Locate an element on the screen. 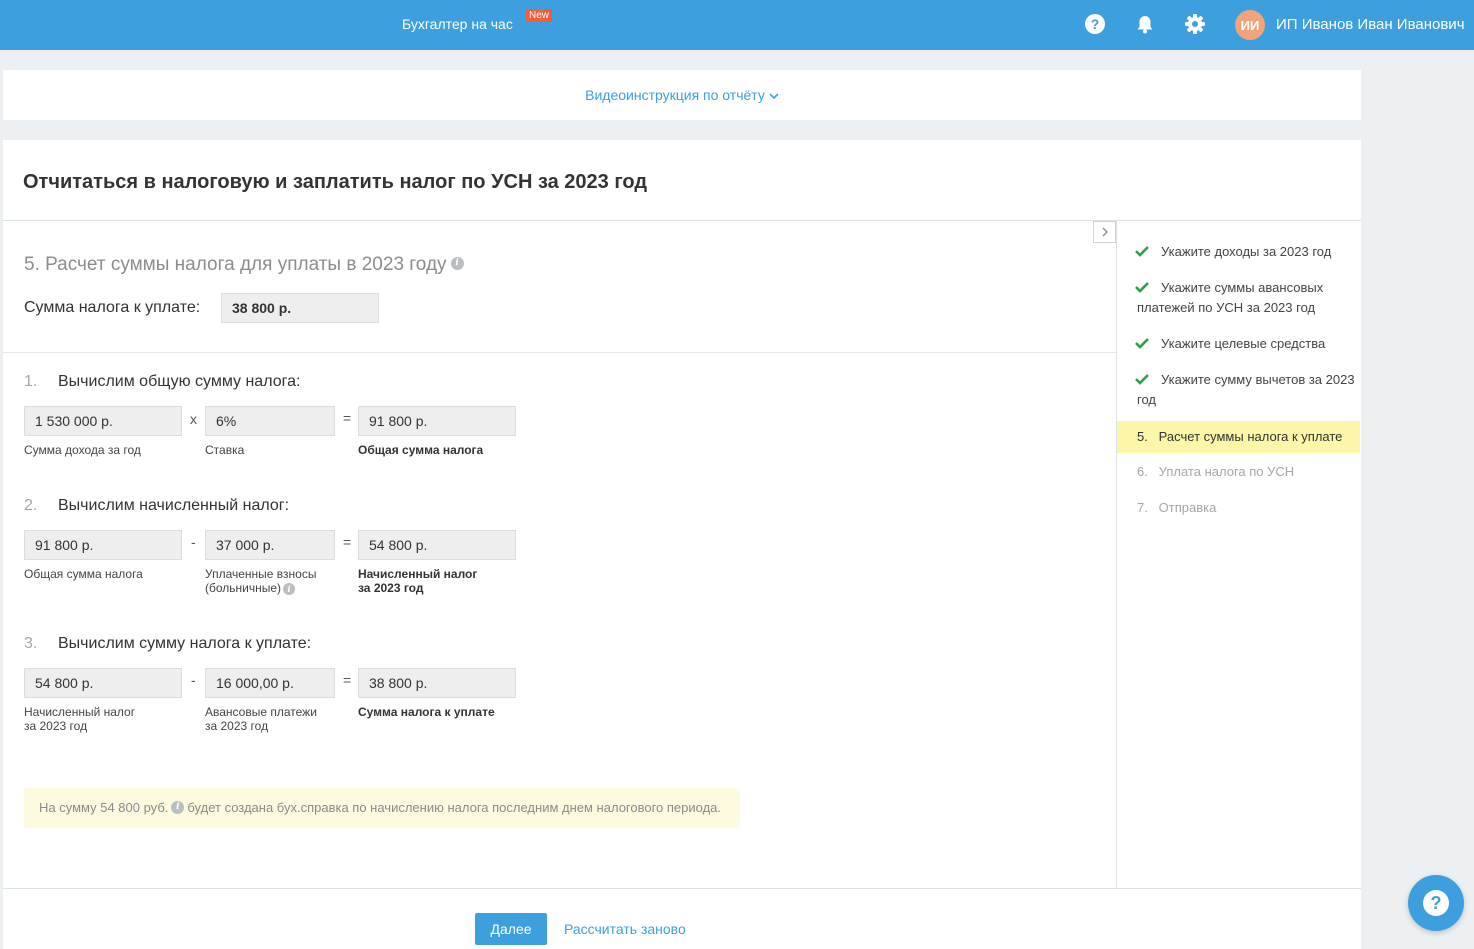  sidebar-item-tax-payment: 6. Уплата налога по УСН is located at coordinates (1238, 472).